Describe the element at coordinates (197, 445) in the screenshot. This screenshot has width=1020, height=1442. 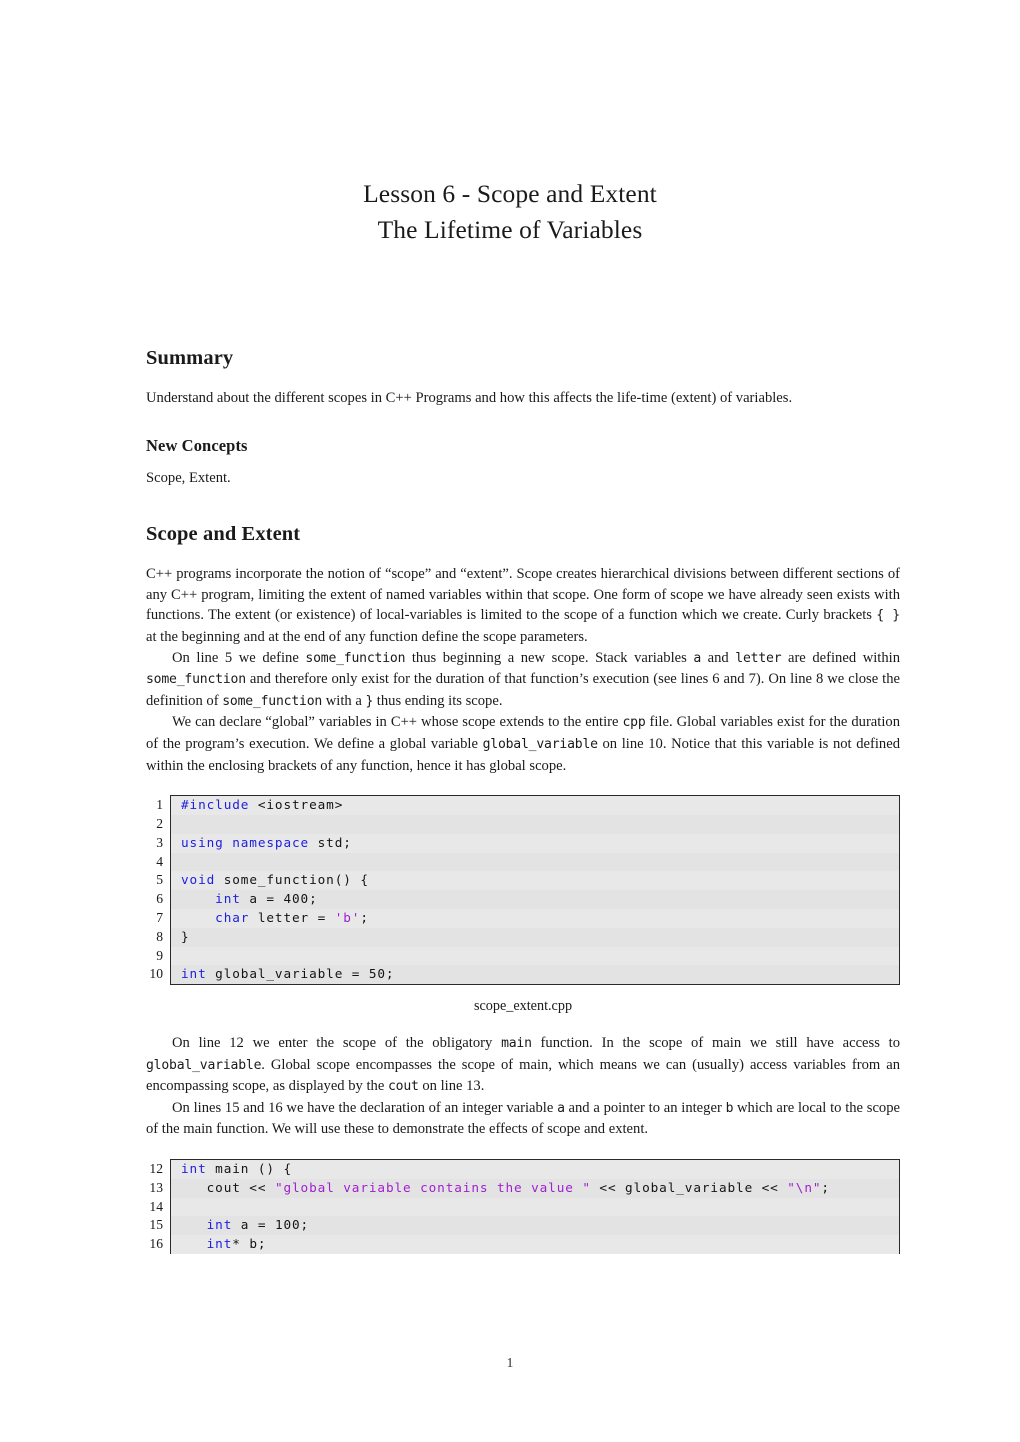
I see `heading-new-concepts: New Concepts` at that location.